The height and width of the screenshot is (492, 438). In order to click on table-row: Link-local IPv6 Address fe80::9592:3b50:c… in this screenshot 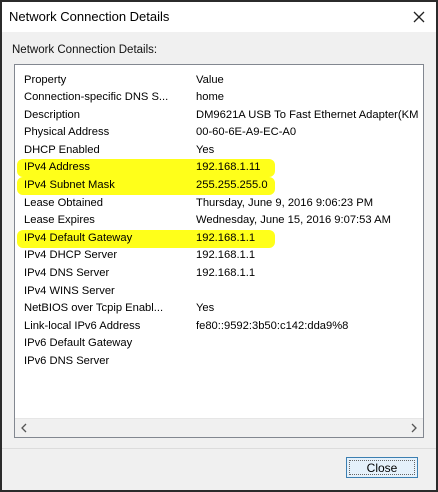, I will do `click(219, 327)`.